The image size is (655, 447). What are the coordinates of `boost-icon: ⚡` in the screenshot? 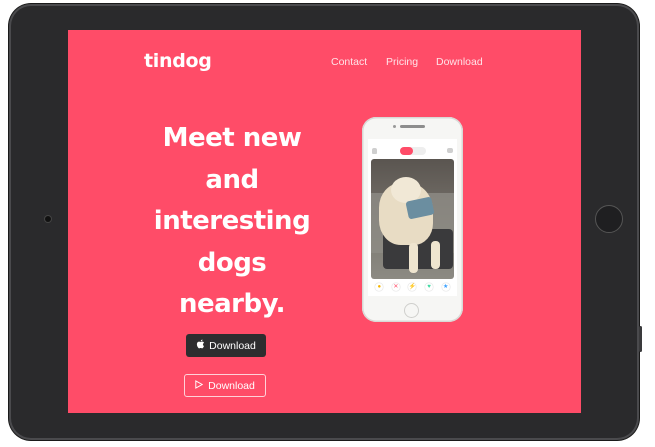 It's located at (412, 287).